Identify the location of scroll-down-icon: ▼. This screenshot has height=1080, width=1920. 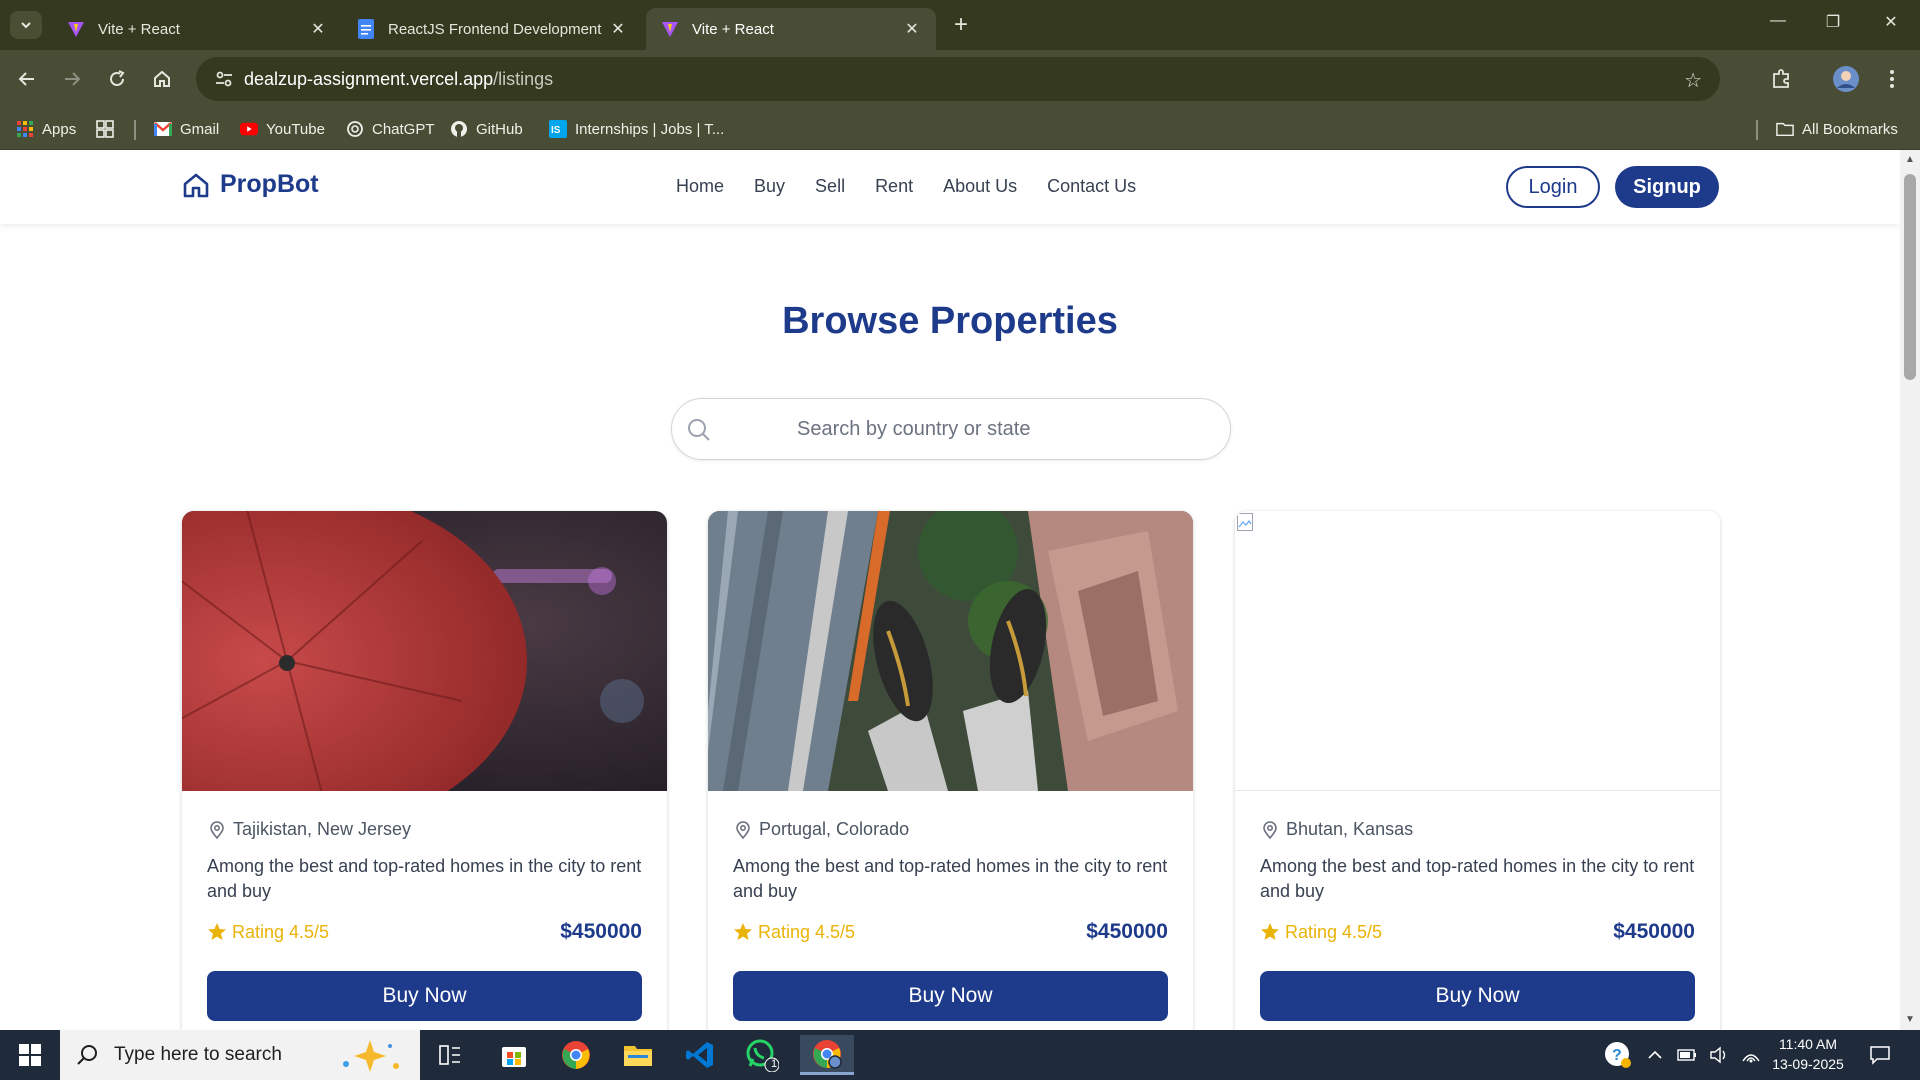
(1910, 1020).